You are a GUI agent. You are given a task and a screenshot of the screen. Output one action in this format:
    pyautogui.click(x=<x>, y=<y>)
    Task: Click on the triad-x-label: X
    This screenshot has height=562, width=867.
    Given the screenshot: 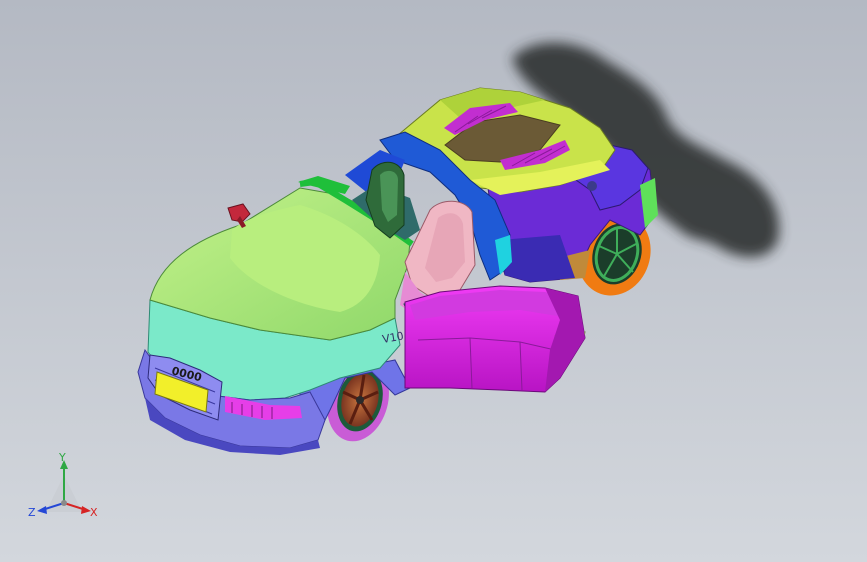 What is the action you would take?
    pyautogui.click(x=94, y=512)
    